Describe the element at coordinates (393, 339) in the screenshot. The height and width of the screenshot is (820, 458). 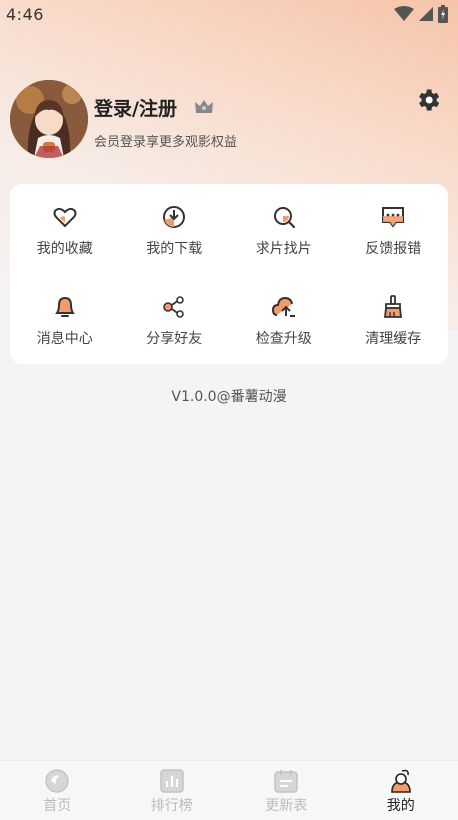
I see `menu-item-label: 清理缓存` at that location.